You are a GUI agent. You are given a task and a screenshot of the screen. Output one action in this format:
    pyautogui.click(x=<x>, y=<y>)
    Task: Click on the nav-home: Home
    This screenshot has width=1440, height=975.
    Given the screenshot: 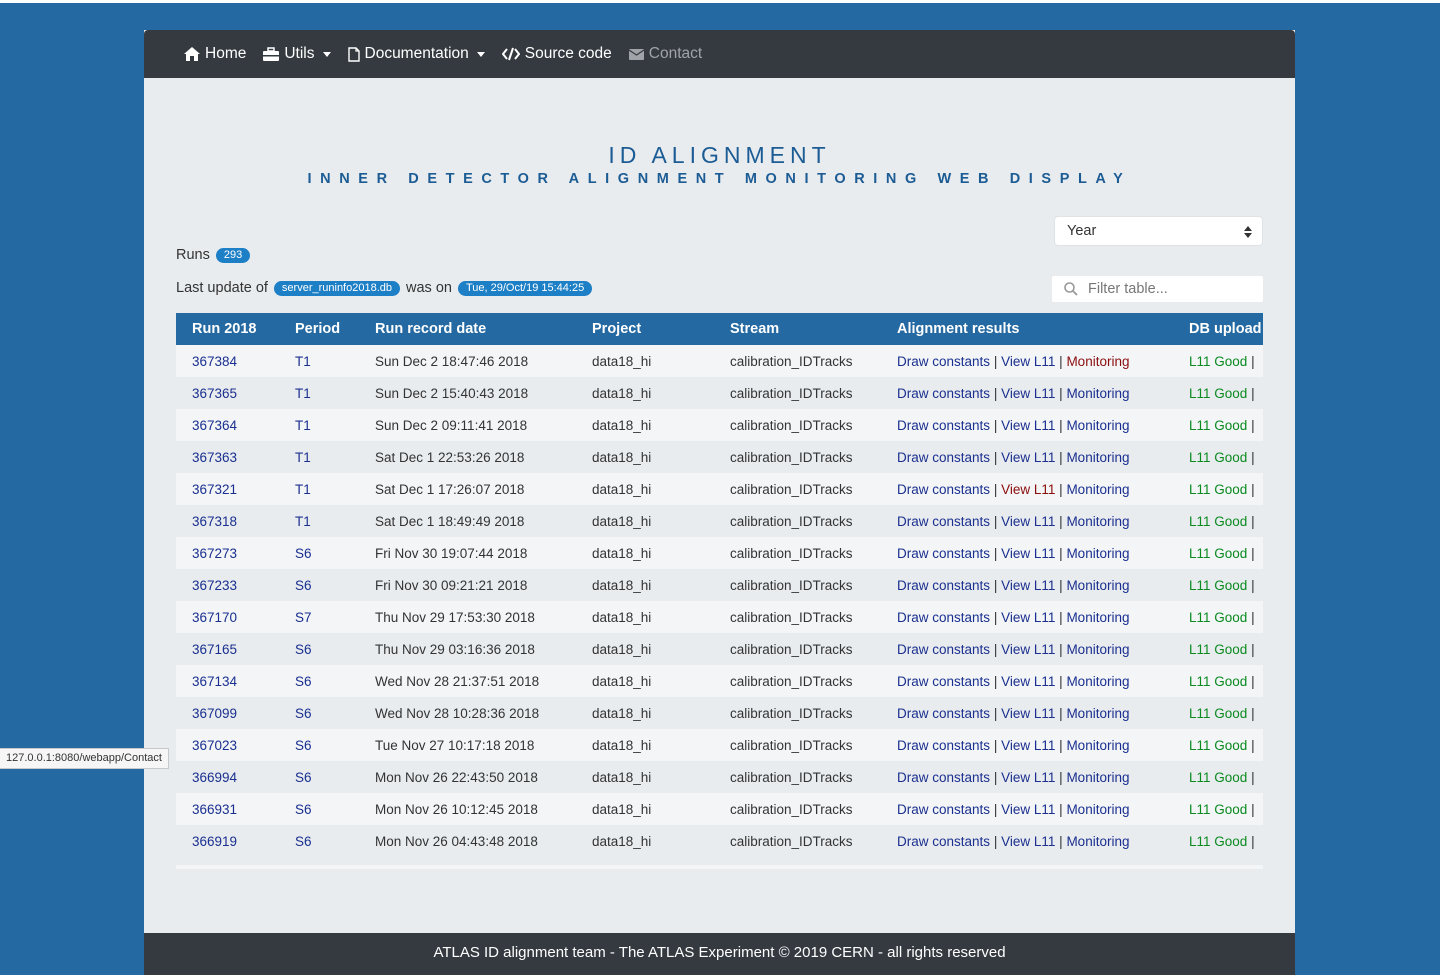 What is the action you would take?
    pyautogui.click(x=215, y=54)
    